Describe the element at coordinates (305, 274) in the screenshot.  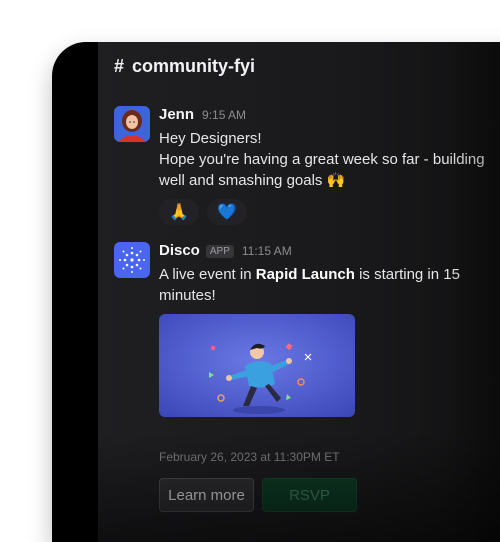
I see `message-text-bold: Rapid Launch` at that location.